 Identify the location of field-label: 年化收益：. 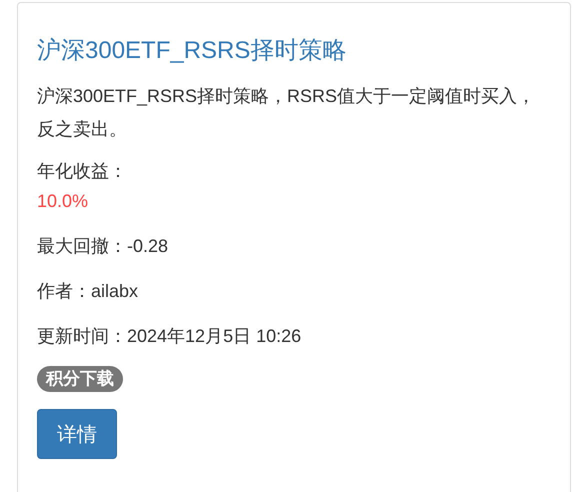
(82, 171).